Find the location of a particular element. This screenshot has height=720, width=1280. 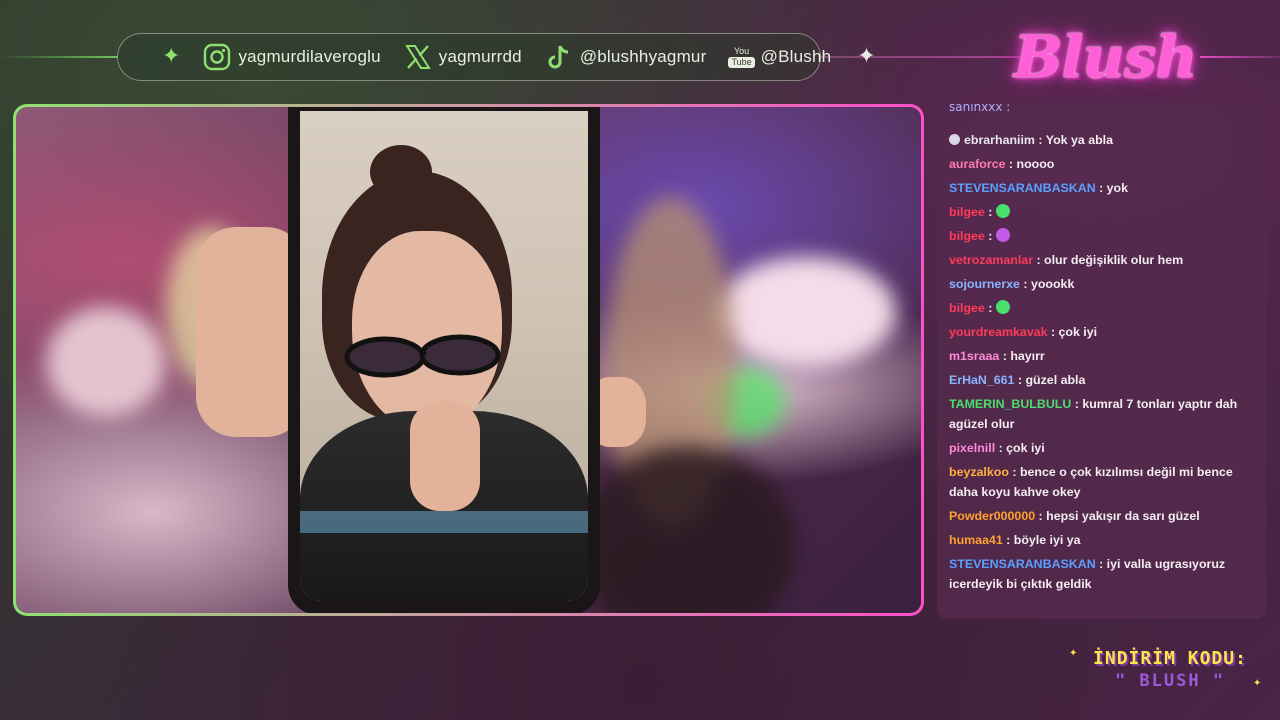

plush-toy-blur is located at coordinates (106, 362).